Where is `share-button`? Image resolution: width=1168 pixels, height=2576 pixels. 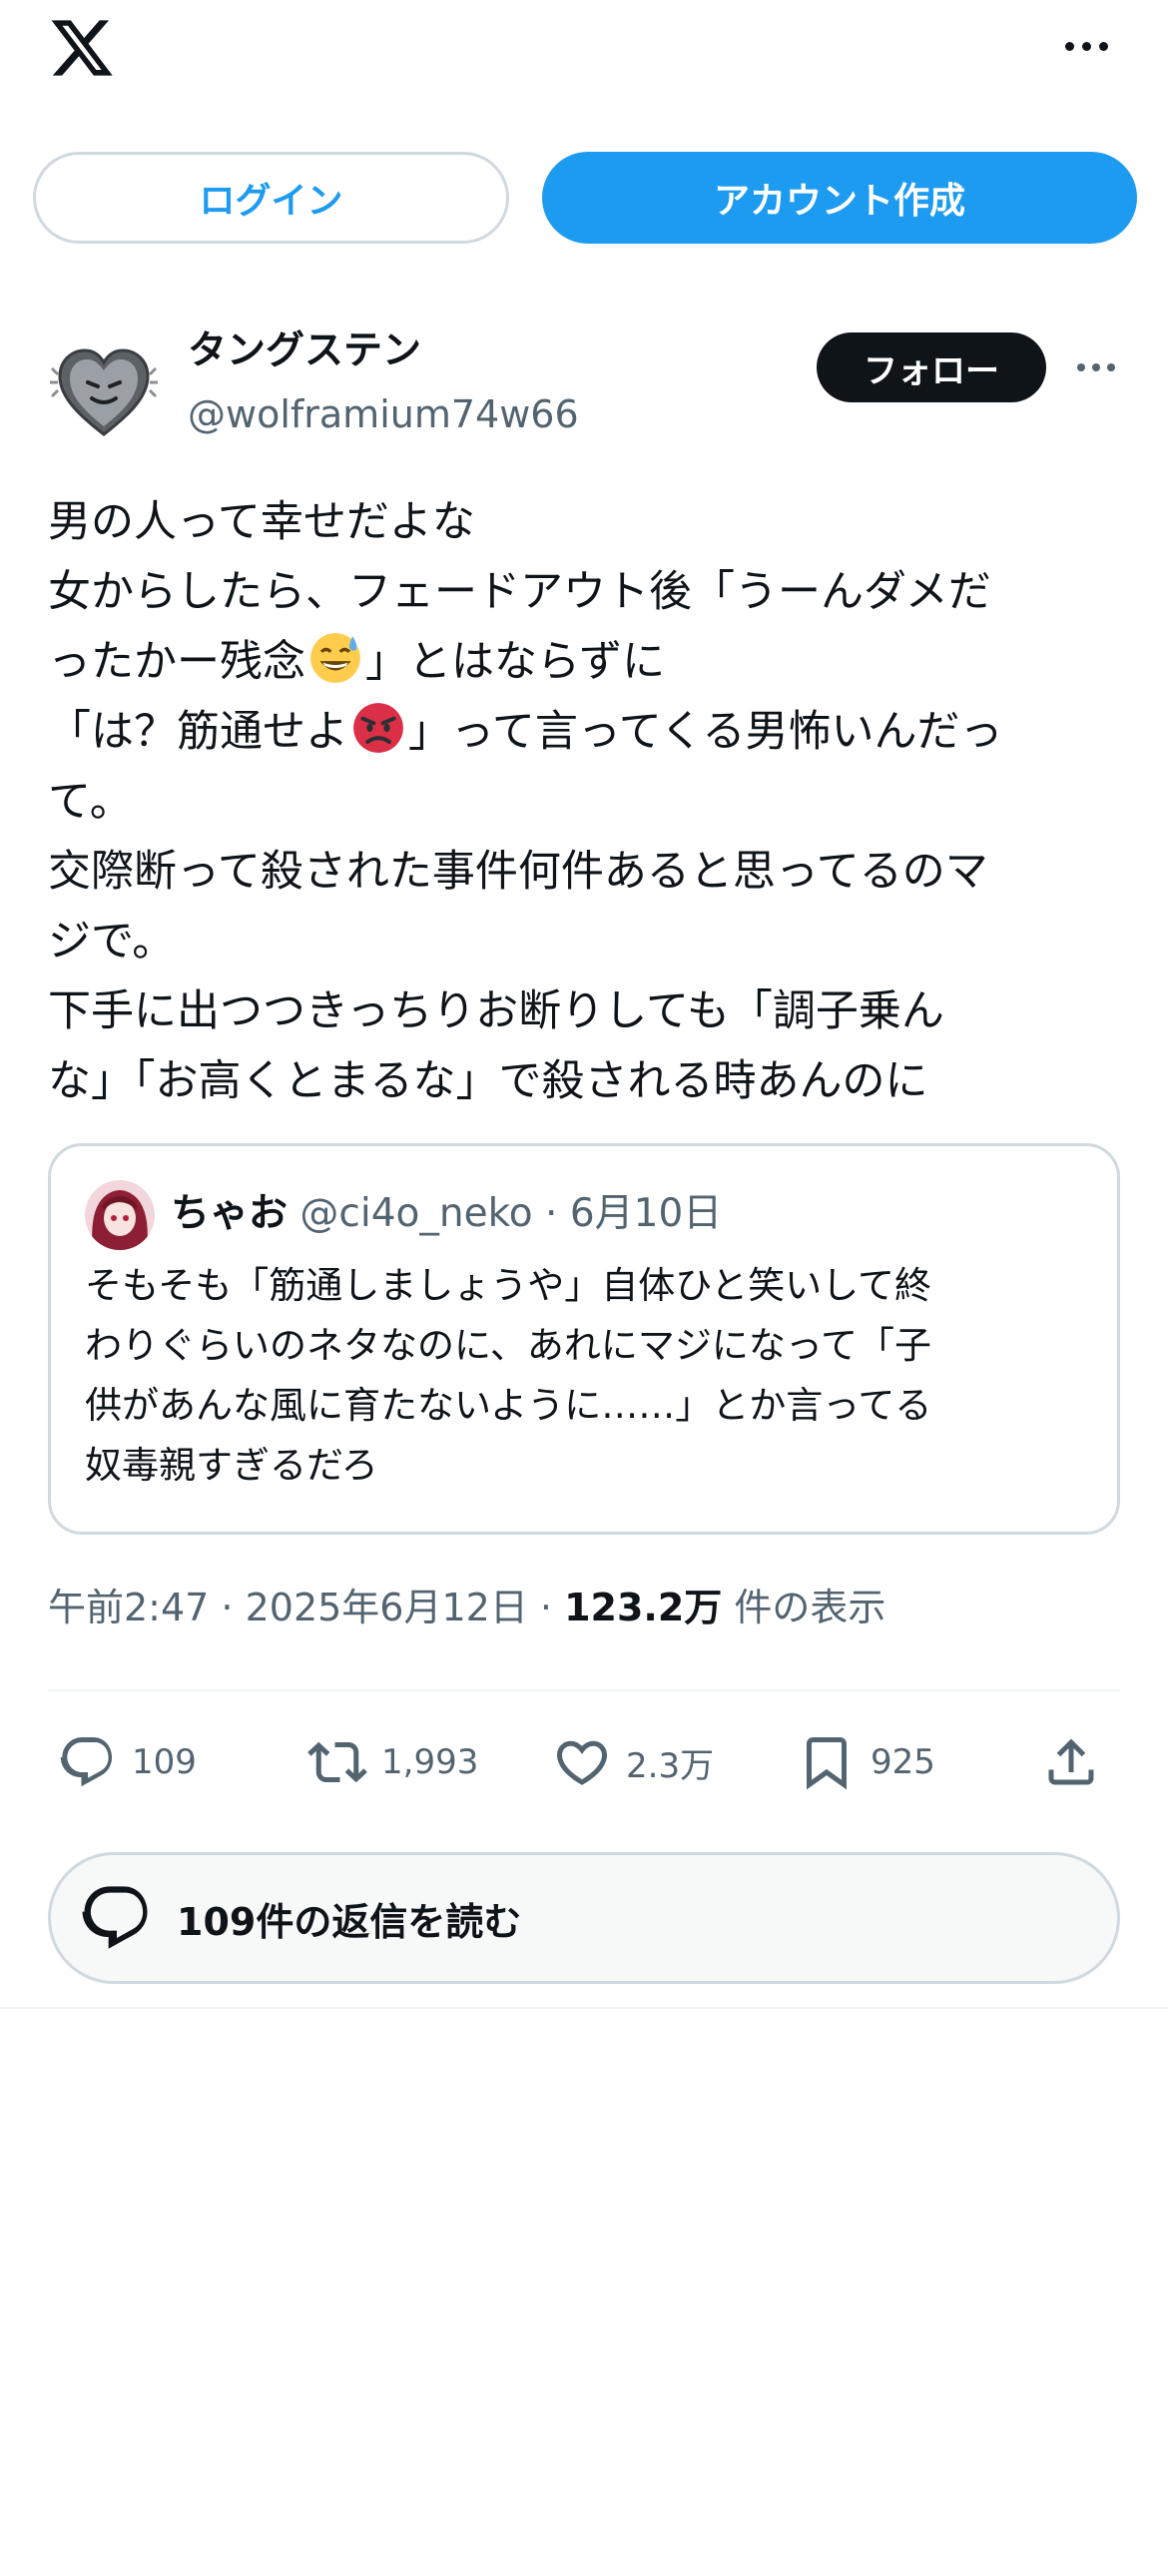
share-button is located at coordinates (1071, 1762).